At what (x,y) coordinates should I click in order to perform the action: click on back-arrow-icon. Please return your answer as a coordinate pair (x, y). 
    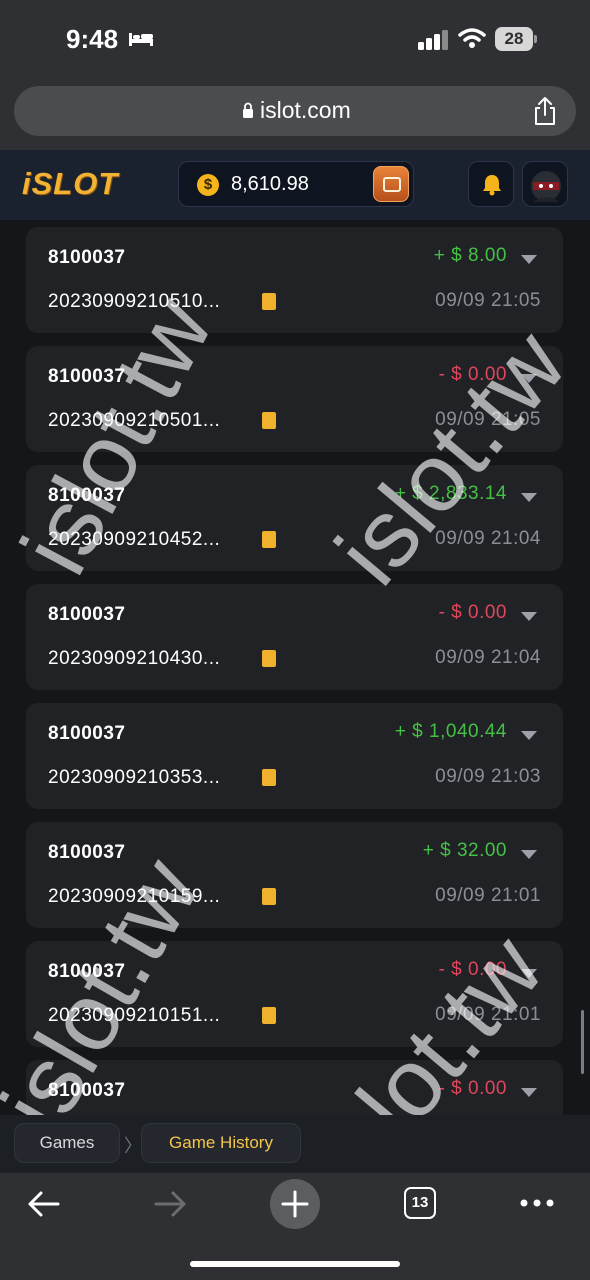
    Looking at the image, I should click on (44, 1204).